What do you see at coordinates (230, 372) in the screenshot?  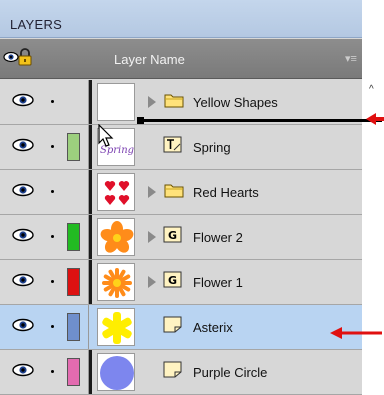 I see `layer-name: Purple Circle` at bounding box center [230, 372].